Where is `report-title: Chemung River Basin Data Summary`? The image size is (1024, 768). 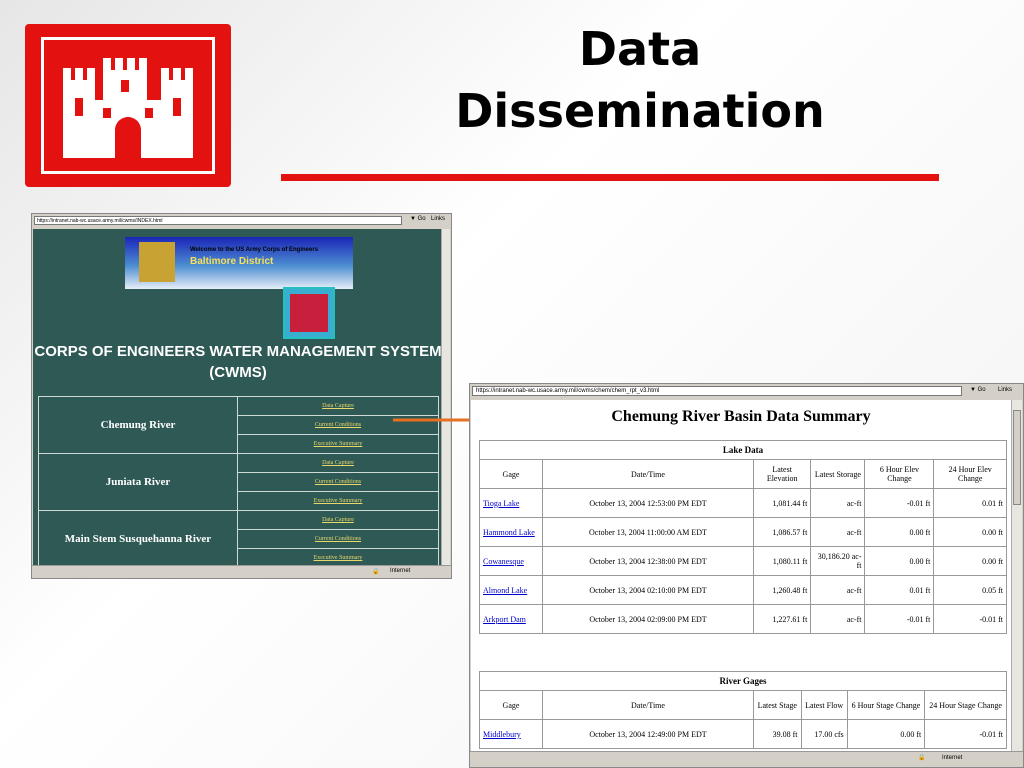 report-title: Chemung River Basin Data Summary is located at coordinates (741, 416).